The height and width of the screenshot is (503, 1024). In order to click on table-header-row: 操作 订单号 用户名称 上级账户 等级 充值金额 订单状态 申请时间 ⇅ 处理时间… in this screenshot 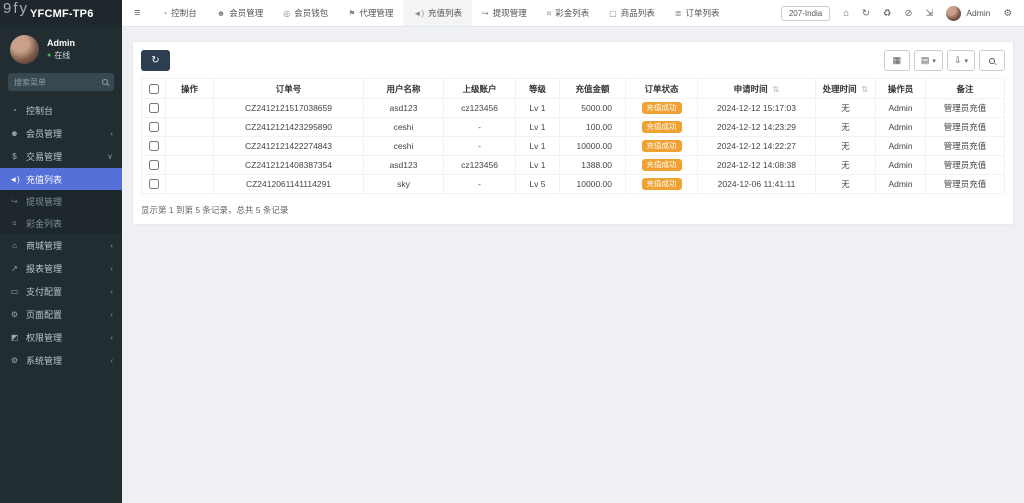, I will do `click(573, 88)`.